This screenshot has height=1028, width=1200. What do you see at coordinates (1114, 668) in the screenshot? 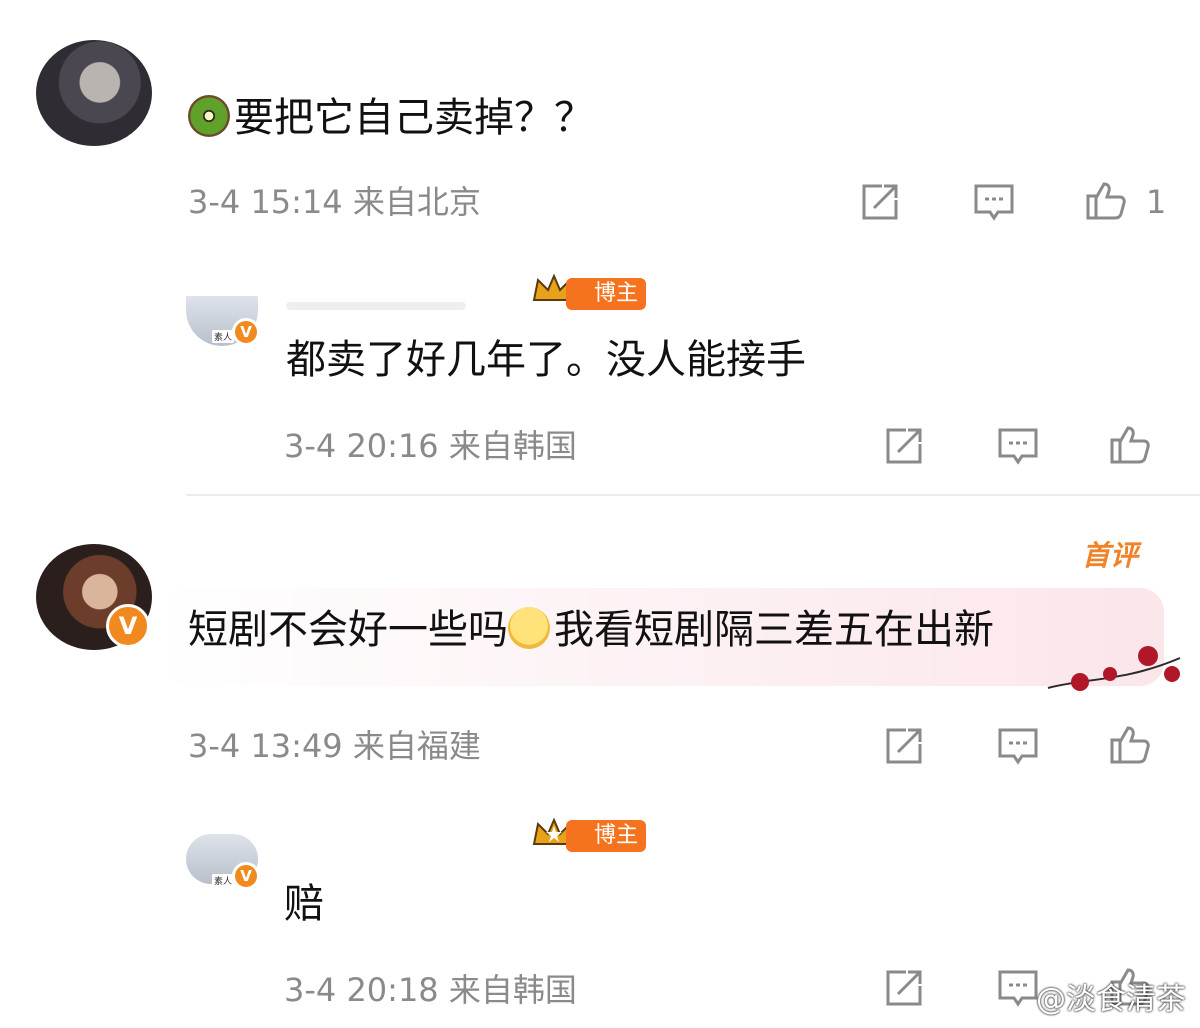
I see `rose-decoration-icon` at bounding box center [1114, 668].